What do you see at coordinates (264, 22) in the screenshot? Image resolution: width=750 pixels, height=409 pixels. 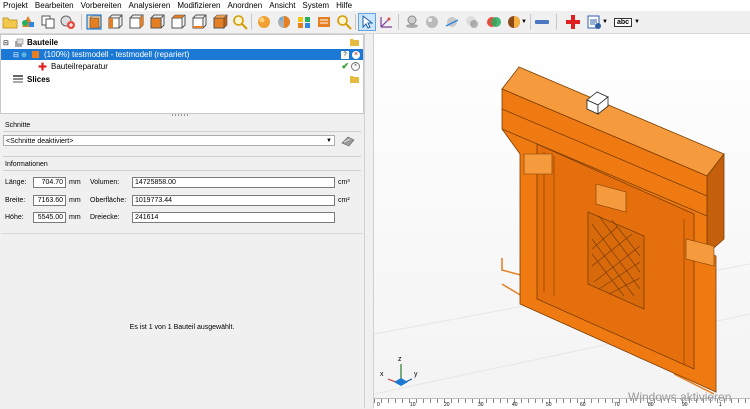 I see `shade-icon` at bounding box center [264, 22].